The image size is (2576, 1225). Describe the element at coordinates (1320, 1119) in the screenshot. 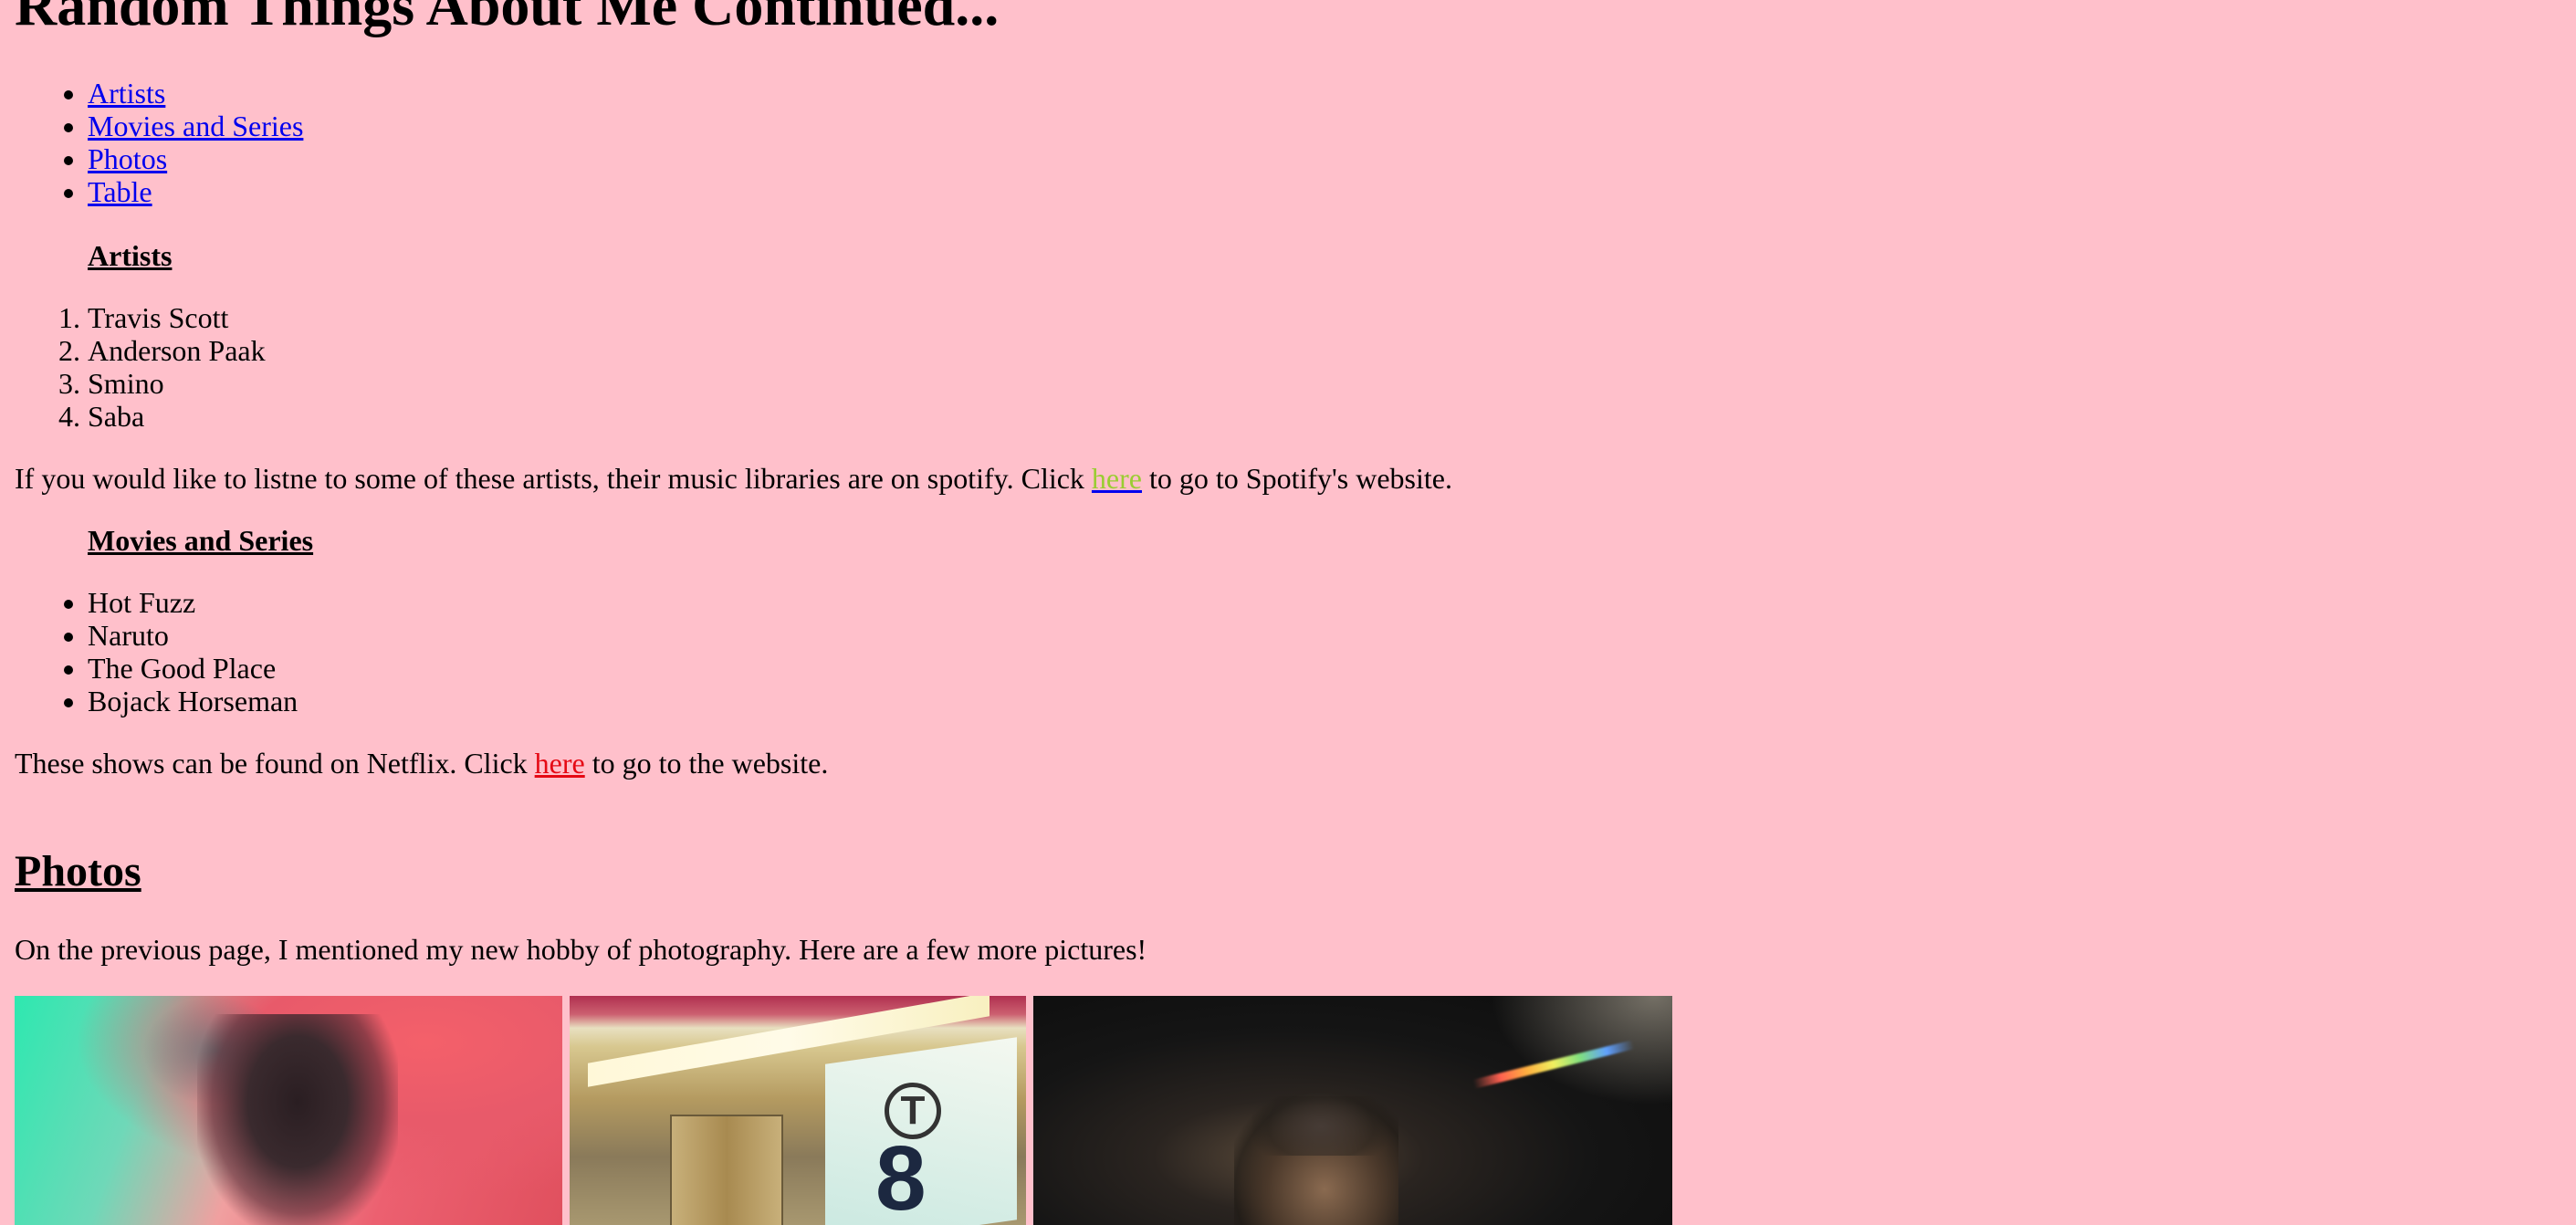

I see `photo-hair` at that location.